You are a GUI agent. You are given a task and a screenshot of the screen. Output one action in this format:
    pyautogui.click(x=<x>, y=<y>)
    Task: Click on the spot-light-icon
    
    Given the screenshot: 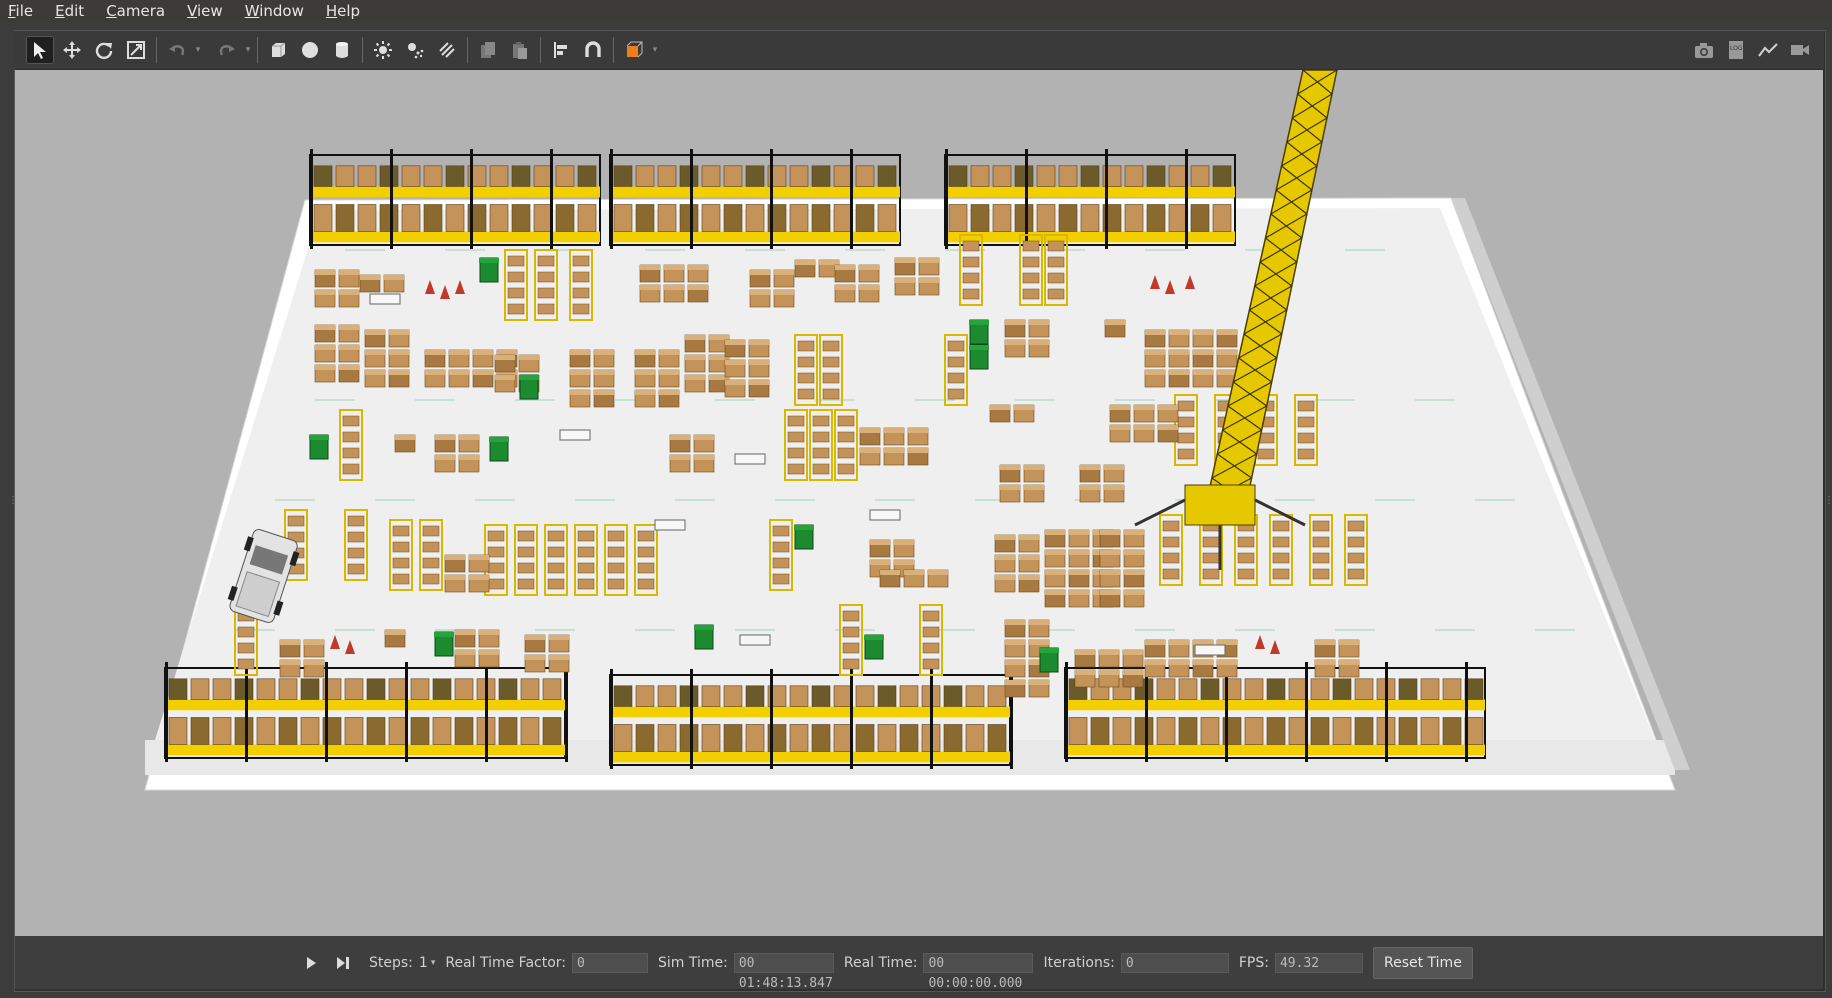 What is the action you would take?
    pyautogui.click(x=416, y=51)
    